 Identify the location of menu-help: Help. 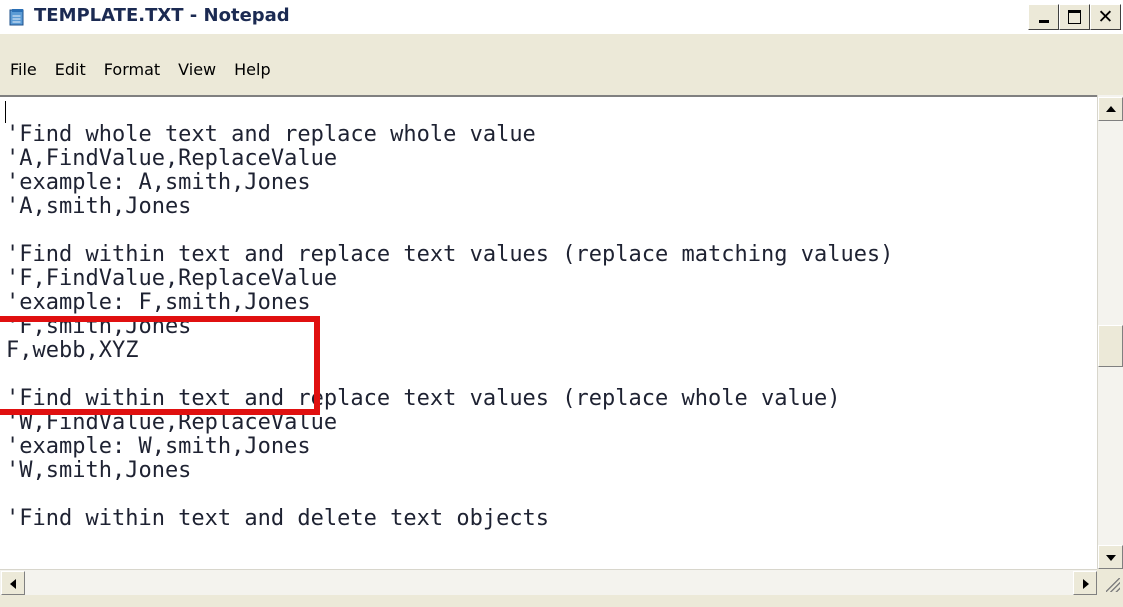
(257, 69).